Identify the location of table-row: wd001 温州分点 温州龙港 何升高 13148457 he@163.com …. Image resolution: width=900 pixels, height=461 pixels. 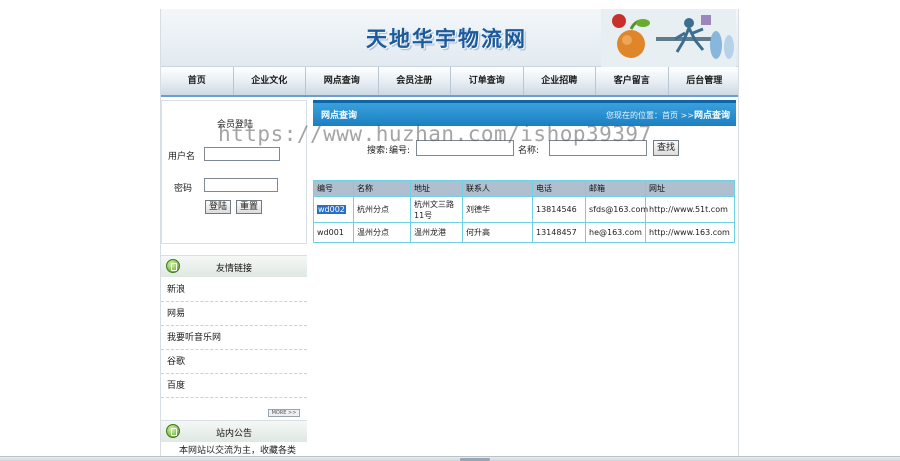
(524, 232).